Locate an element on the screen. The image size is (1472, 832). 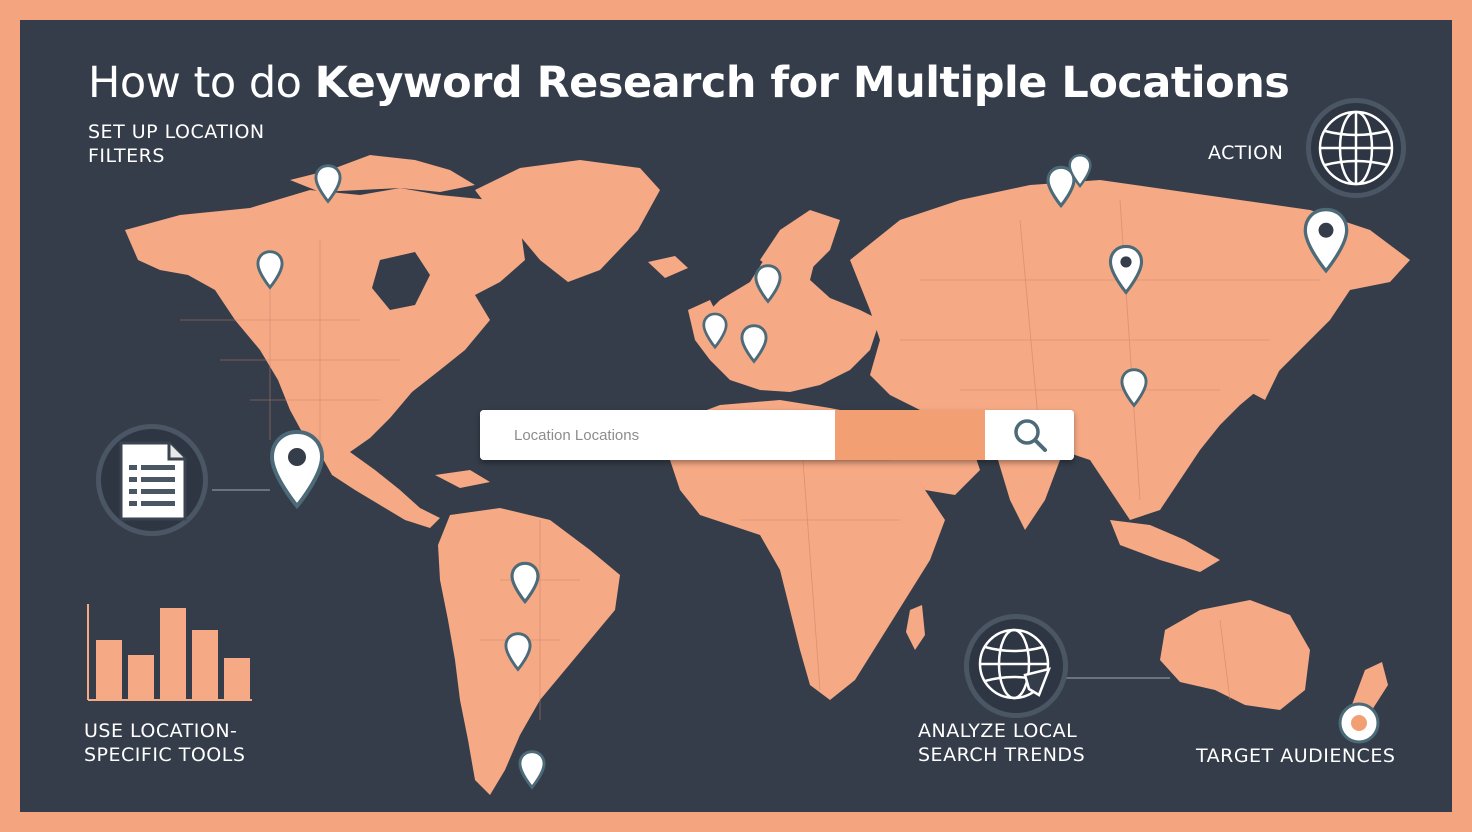
globe-icon-circle-bottom is located at coordinates (1016, 666).